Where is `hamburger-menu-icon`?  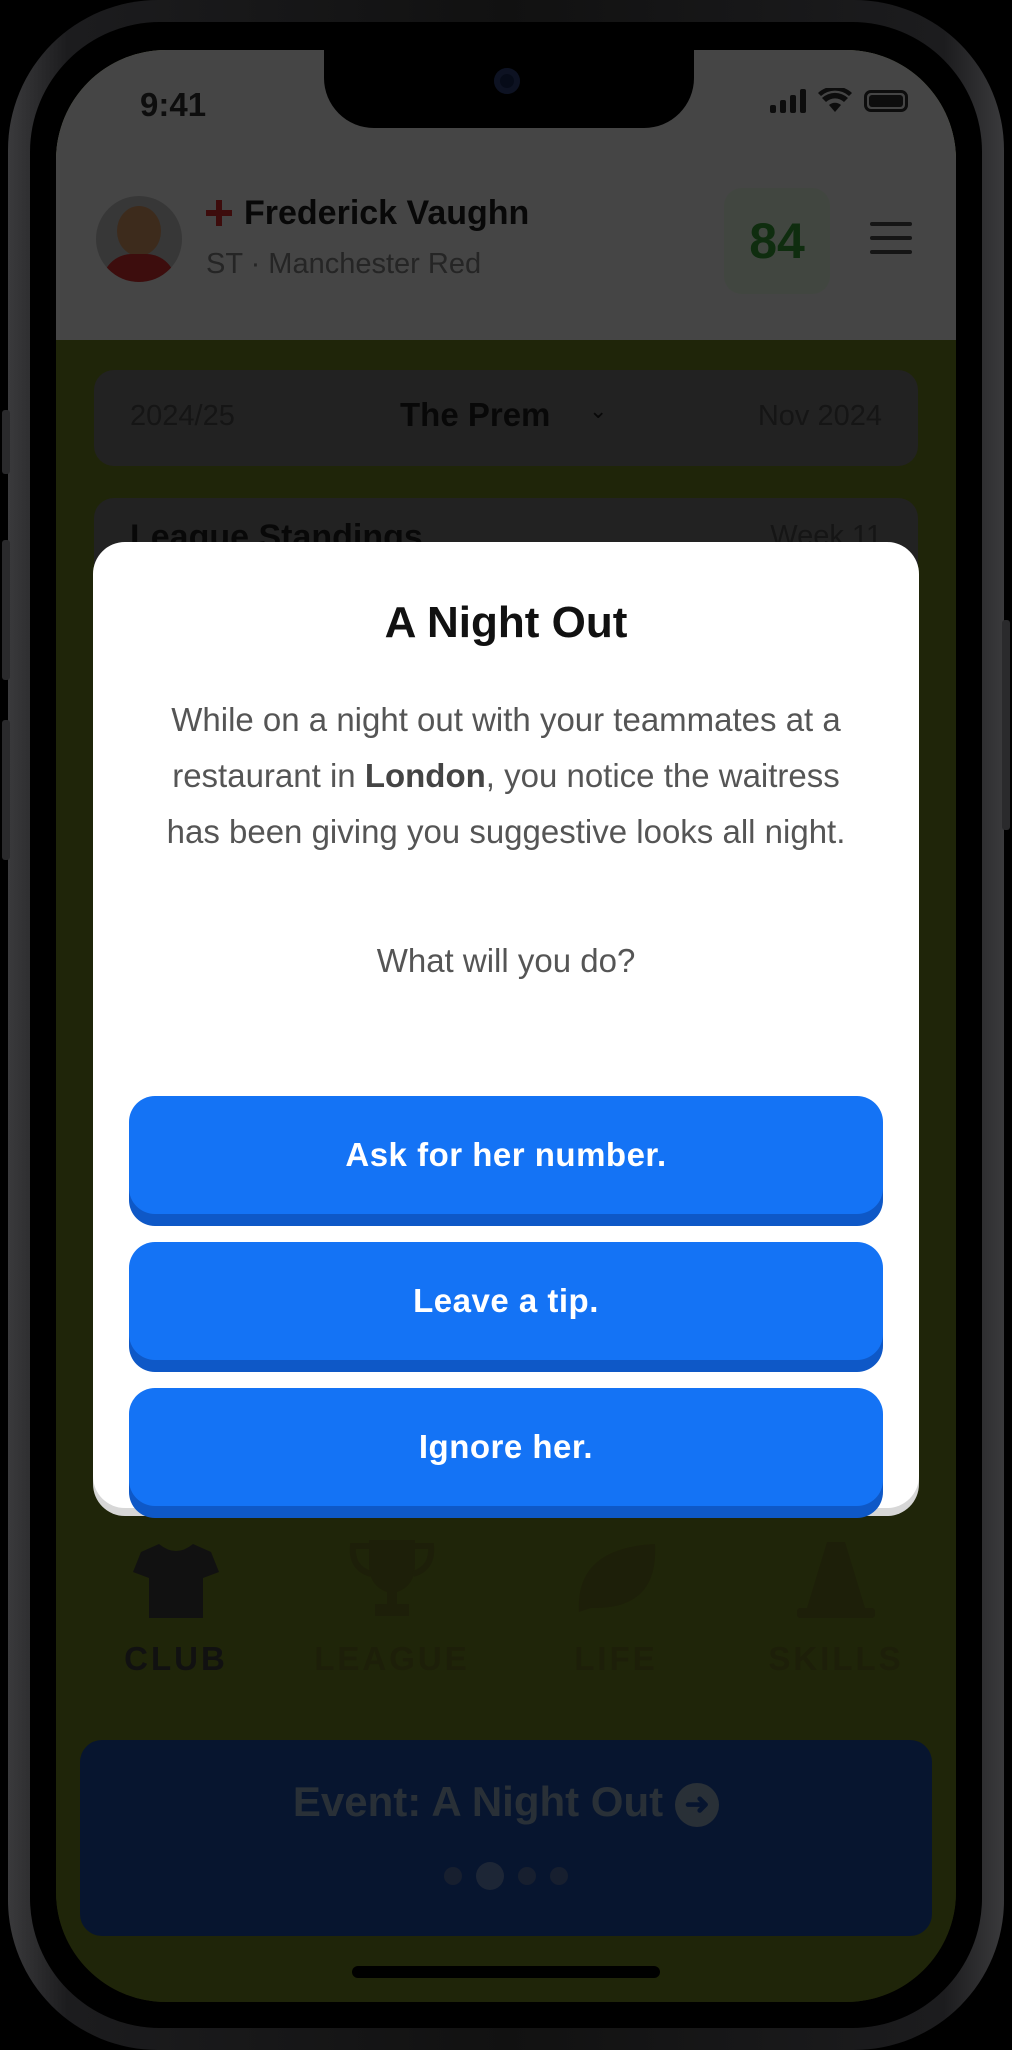 hamburger-menu-icon is located at coordinates (891, 243).